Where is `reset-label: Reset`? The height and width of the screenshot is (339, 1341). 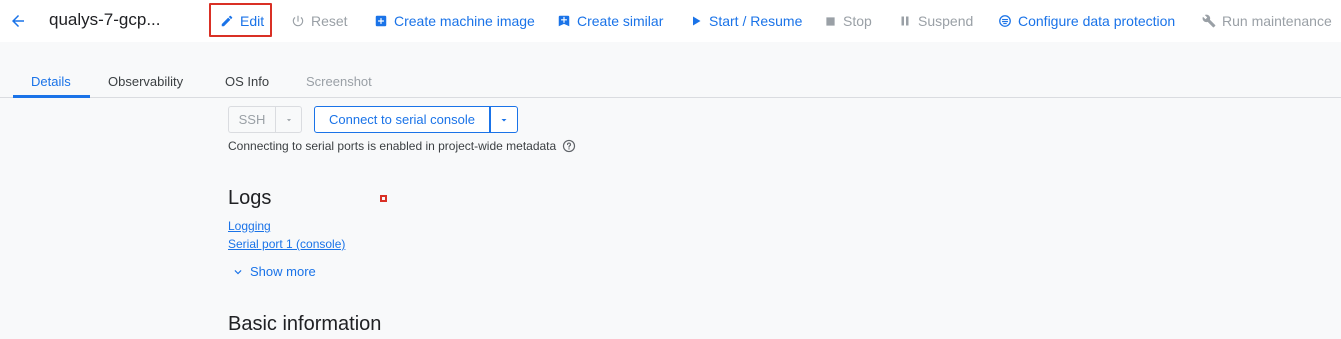
reset-label: Reset is located at coordinates (329, 21).